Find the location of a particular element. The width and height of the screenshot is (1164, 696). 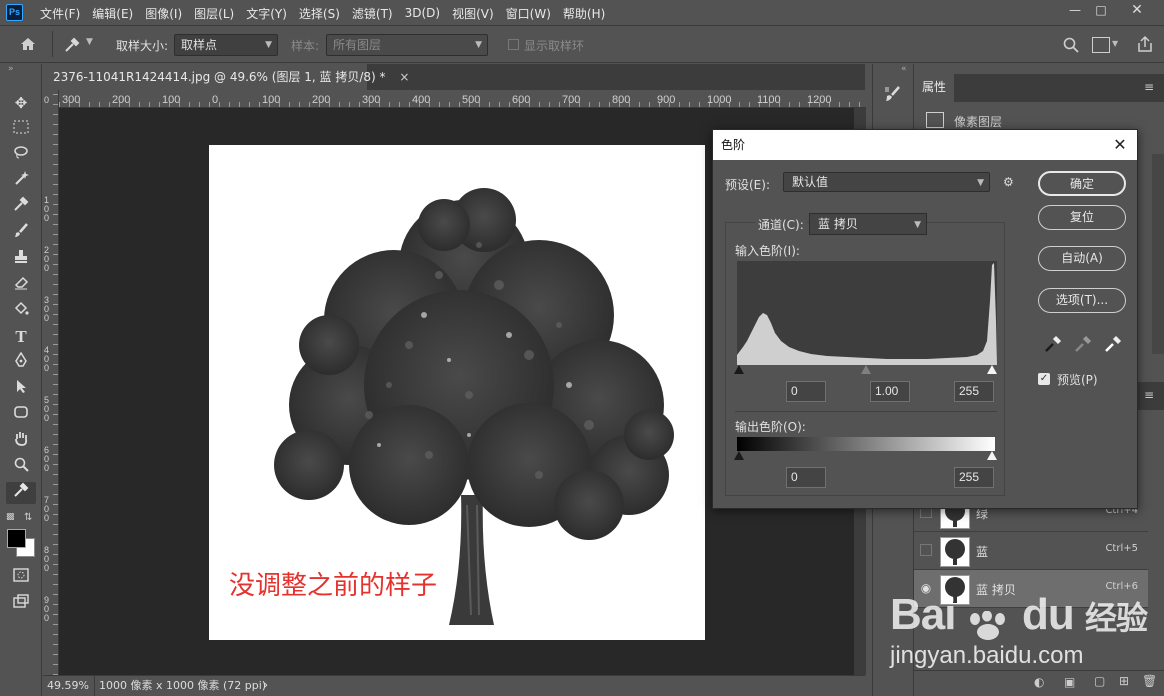

watermark-url: jingyan.baidu.com is located at coordinates (987, 655).